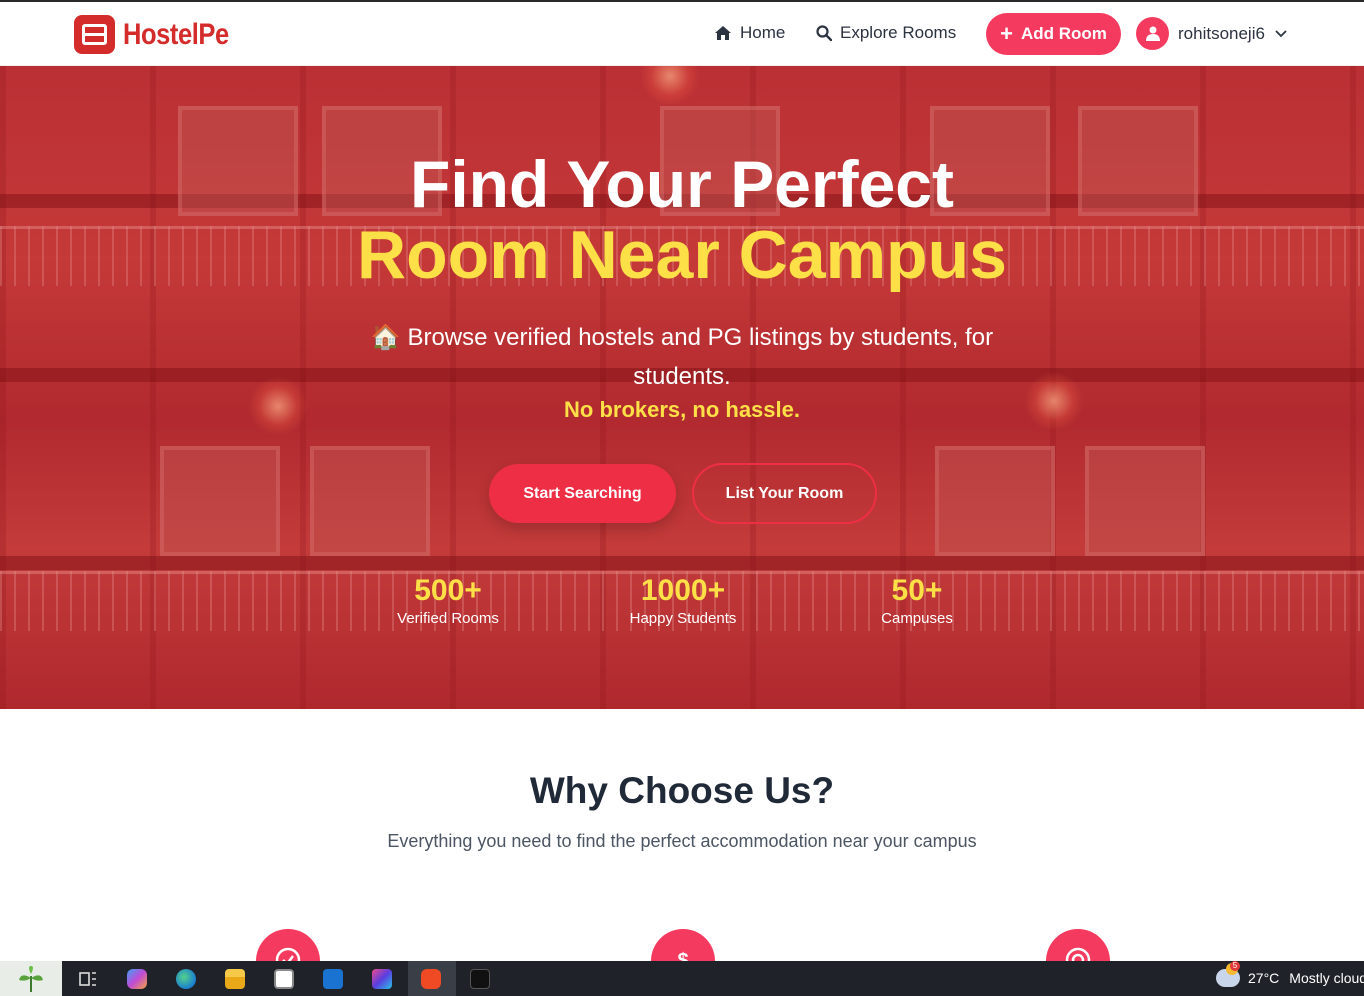 This screenshot has width=1364, height=996. I want to click on start-searching-button: Start Searching, so click(582, 493).